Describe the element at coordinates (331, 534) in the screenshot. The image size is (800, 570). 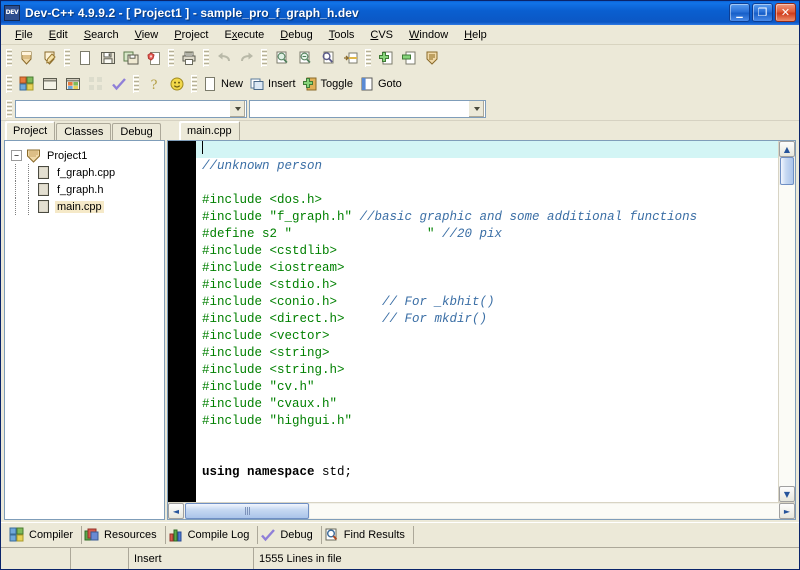
I see `find-results-icon` at that location.